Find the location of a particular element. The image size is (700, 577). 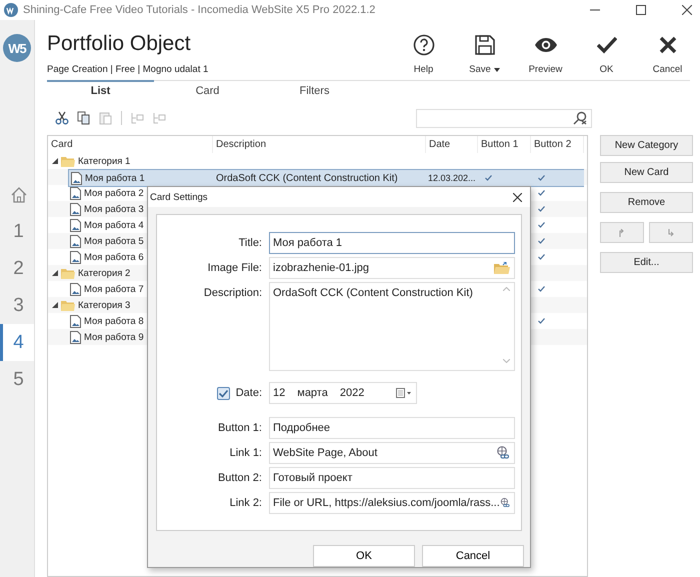

field-label: Image File: is located at coordinates (235, 268).